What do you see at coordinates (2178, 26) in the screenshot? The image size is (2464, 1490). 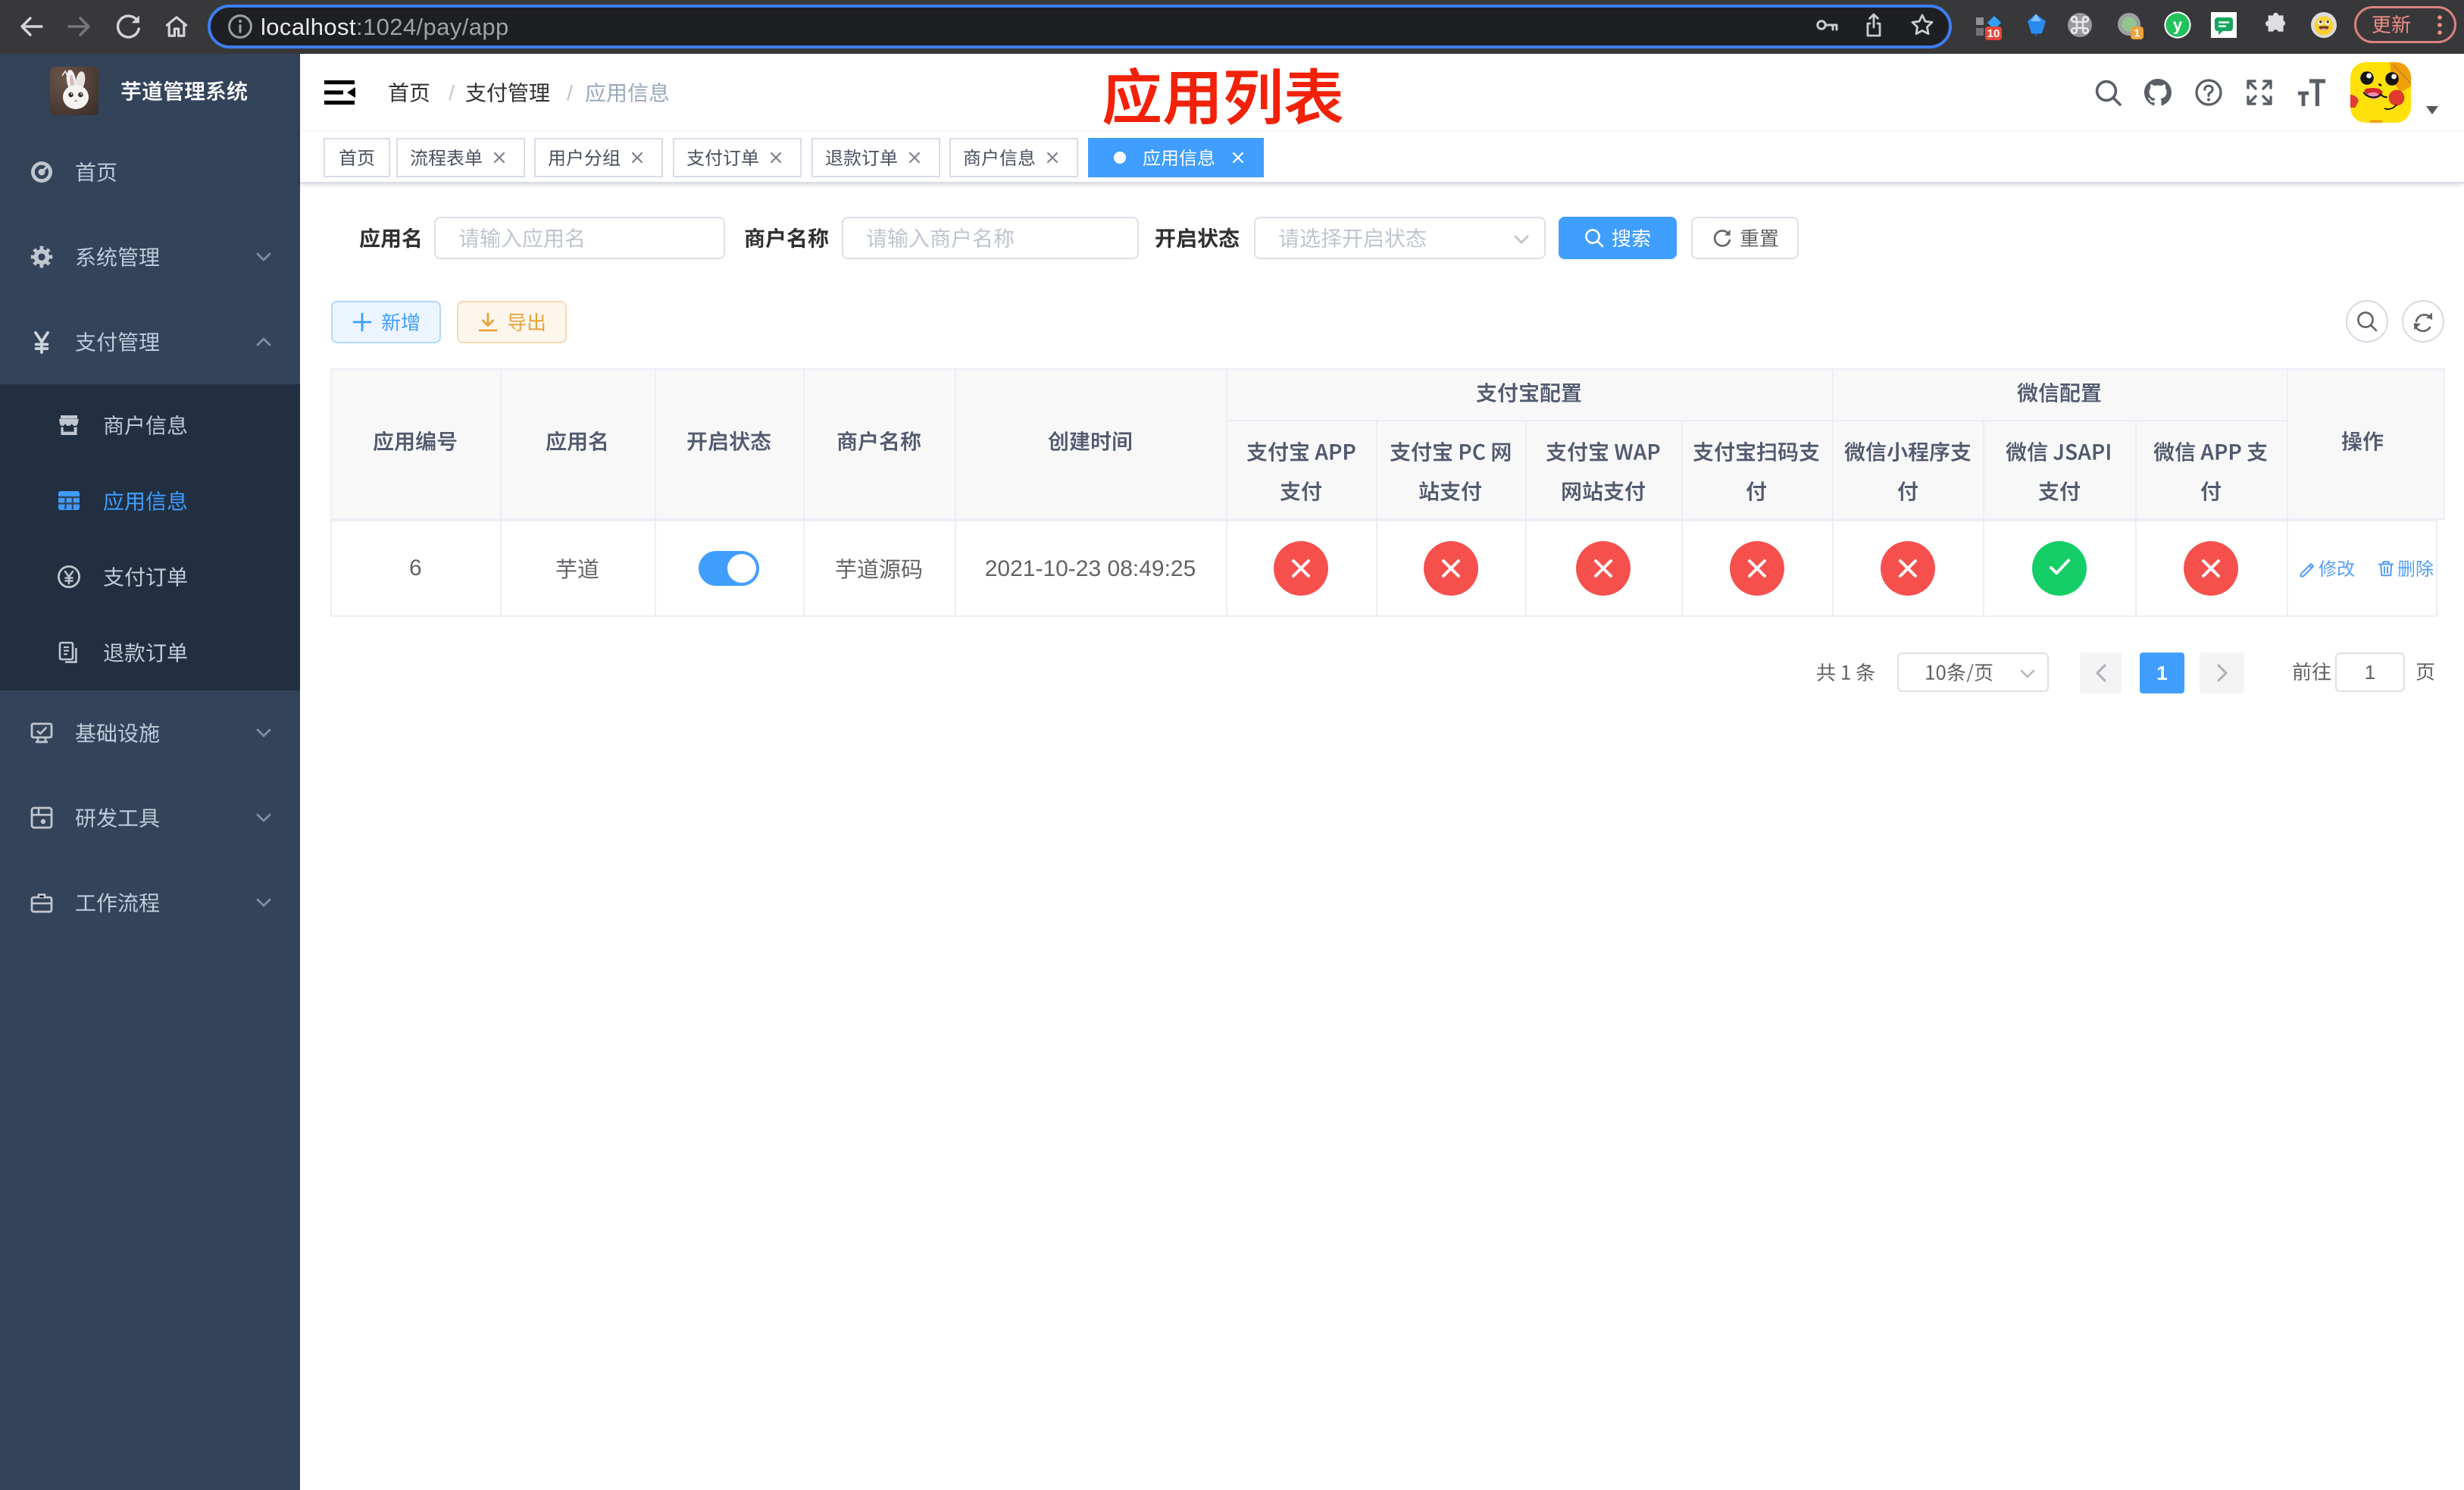 I see `svg-text: y` at bounding box center [2178, 26].